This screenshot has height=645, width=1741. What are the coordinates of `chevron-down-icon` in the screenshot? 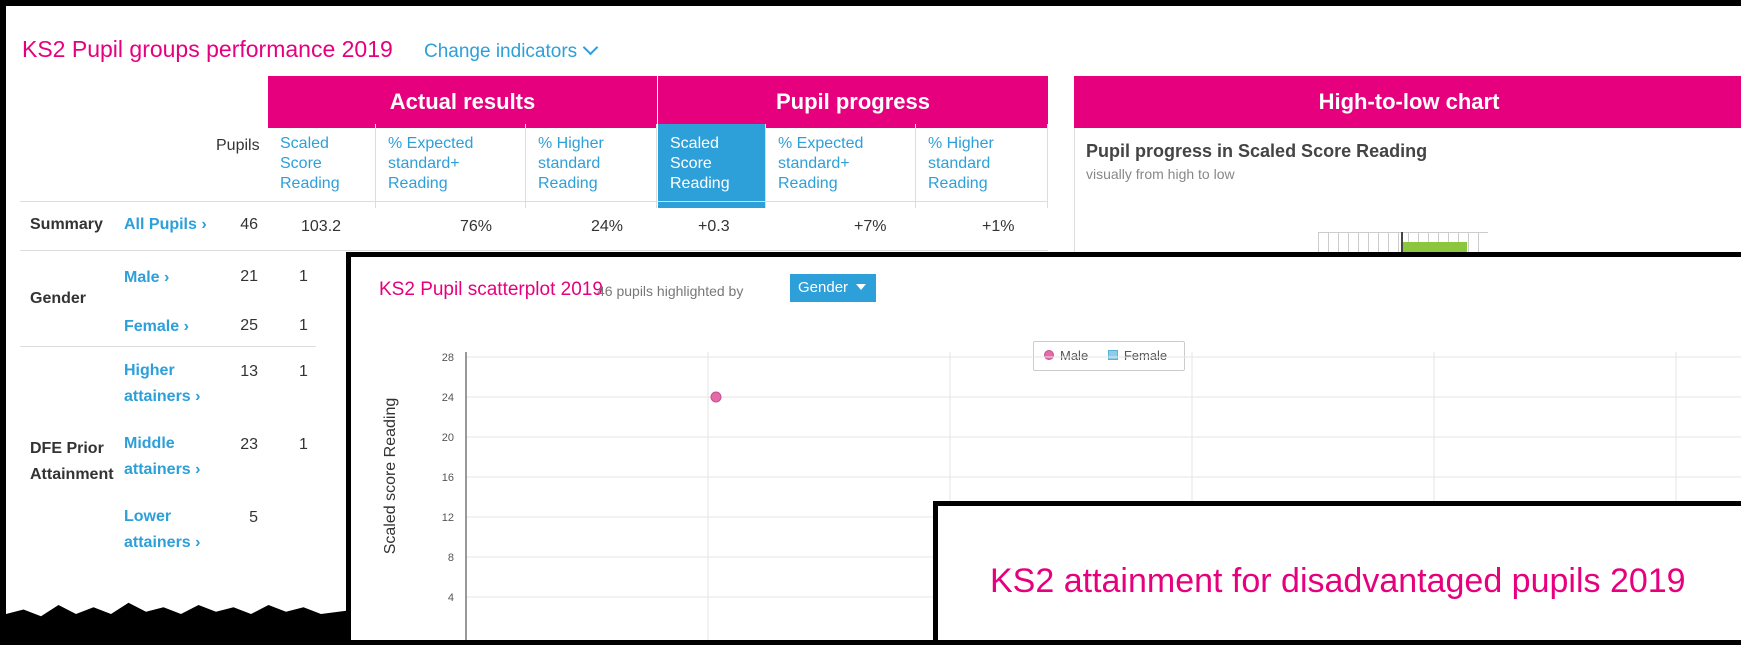 It's located at (590, 47).